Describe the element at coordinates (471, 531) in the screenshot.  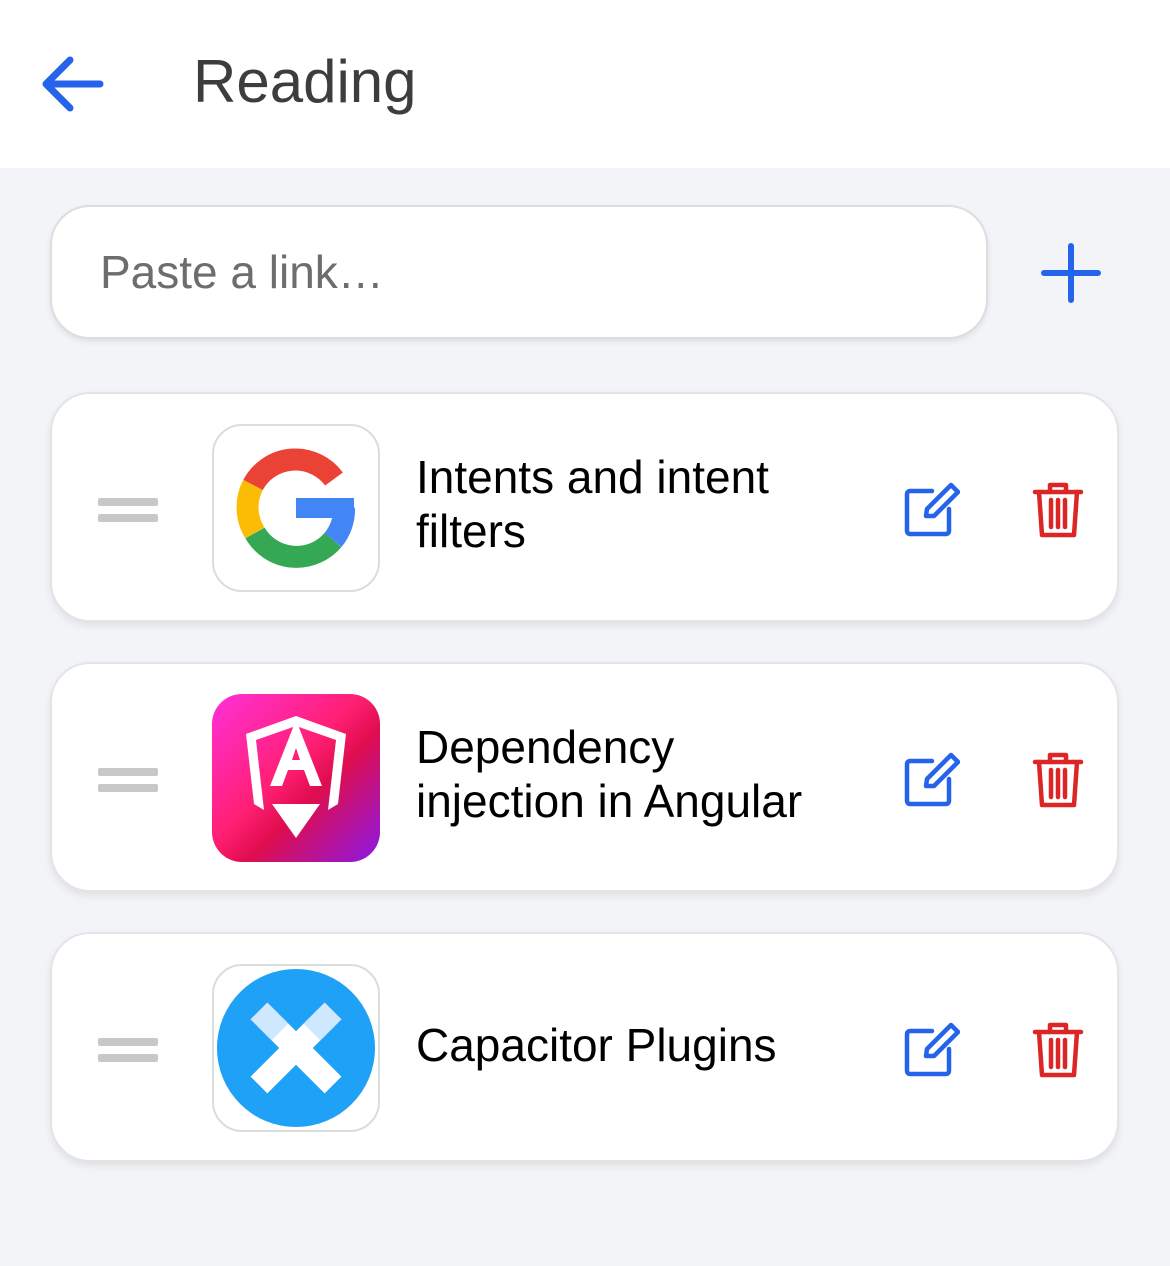
I see `item-title-line-2: filters` at that location.